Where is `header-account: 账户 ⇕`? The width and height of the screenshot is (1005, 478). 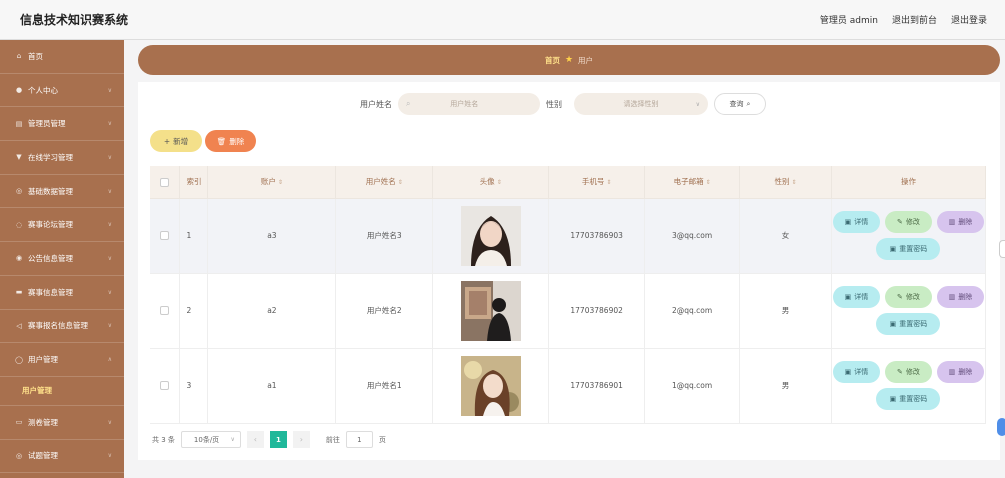 header-account: 账户 ⇕ is located at coordinates (272, 182).